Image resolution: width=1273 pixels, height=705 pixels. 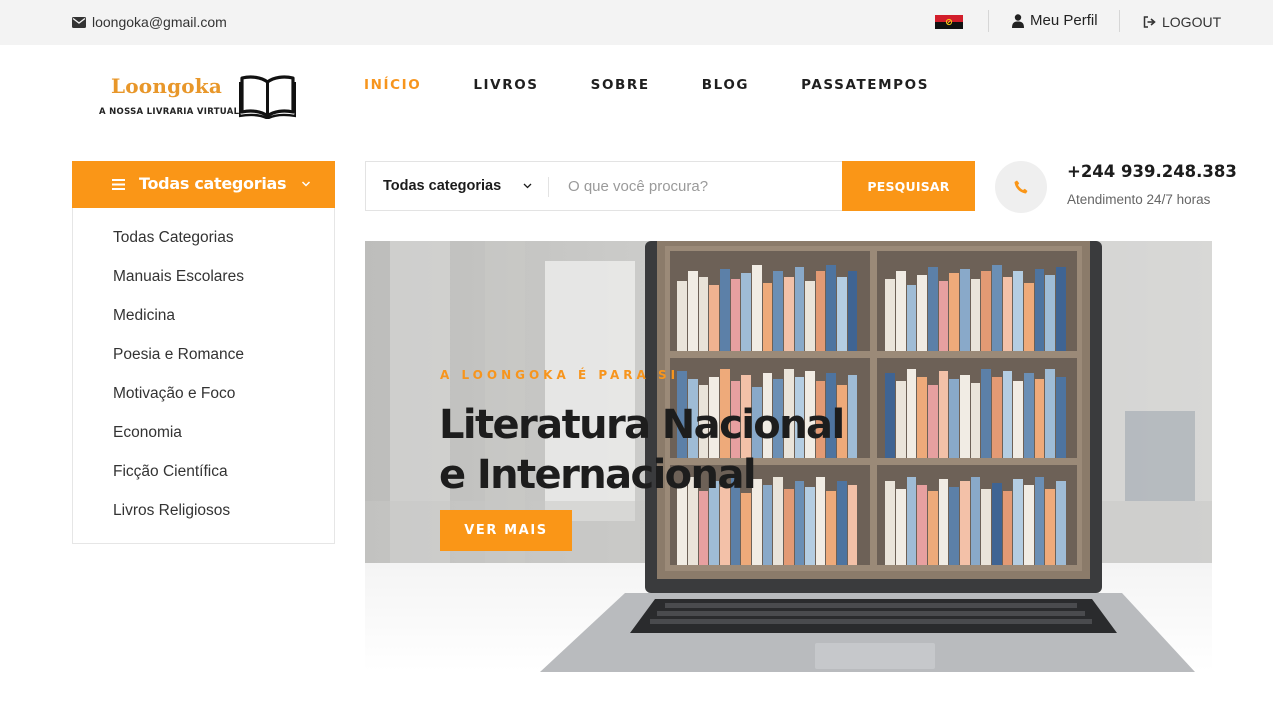 What do you see at coordinates (725, 85) in the screenshot?
I see `nav-item-blog: BLOG` at bounding box center [725, 85].